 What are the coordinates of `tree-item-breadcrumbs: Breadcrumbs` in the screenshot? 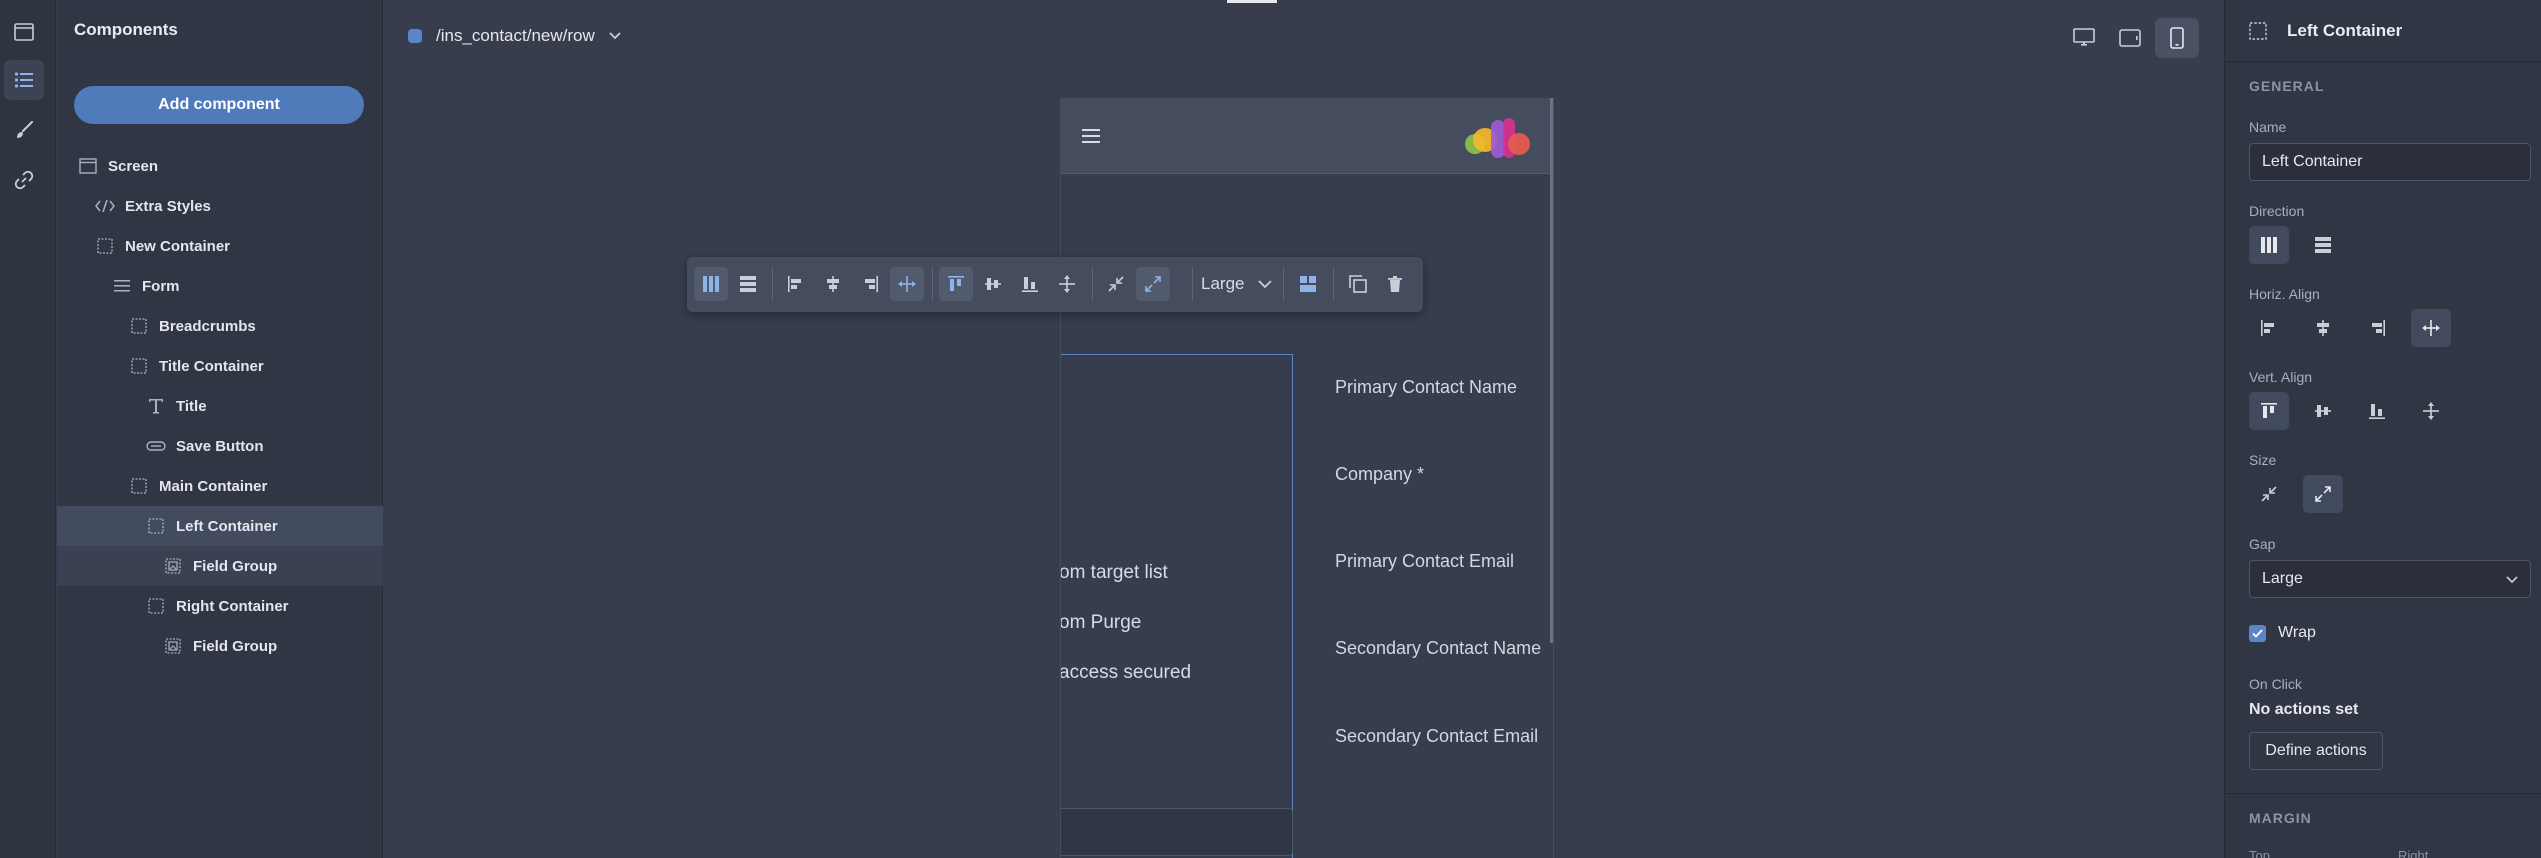 It's located at (220, 326).